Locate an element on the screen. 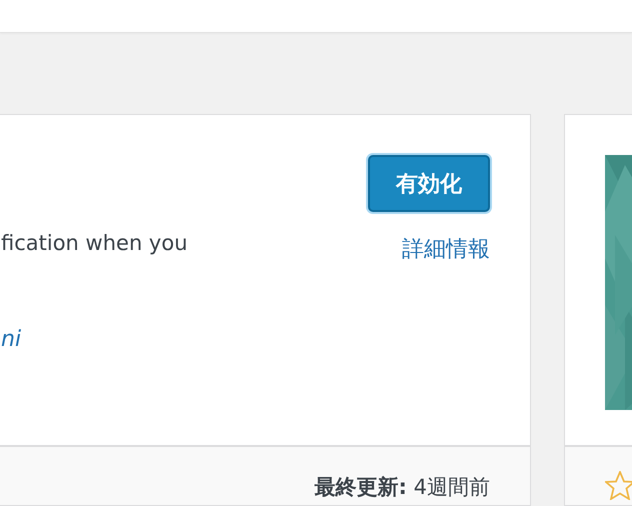 The image size is (632, 506). plugin-description: fication when you is located at coordinates (95, 243).